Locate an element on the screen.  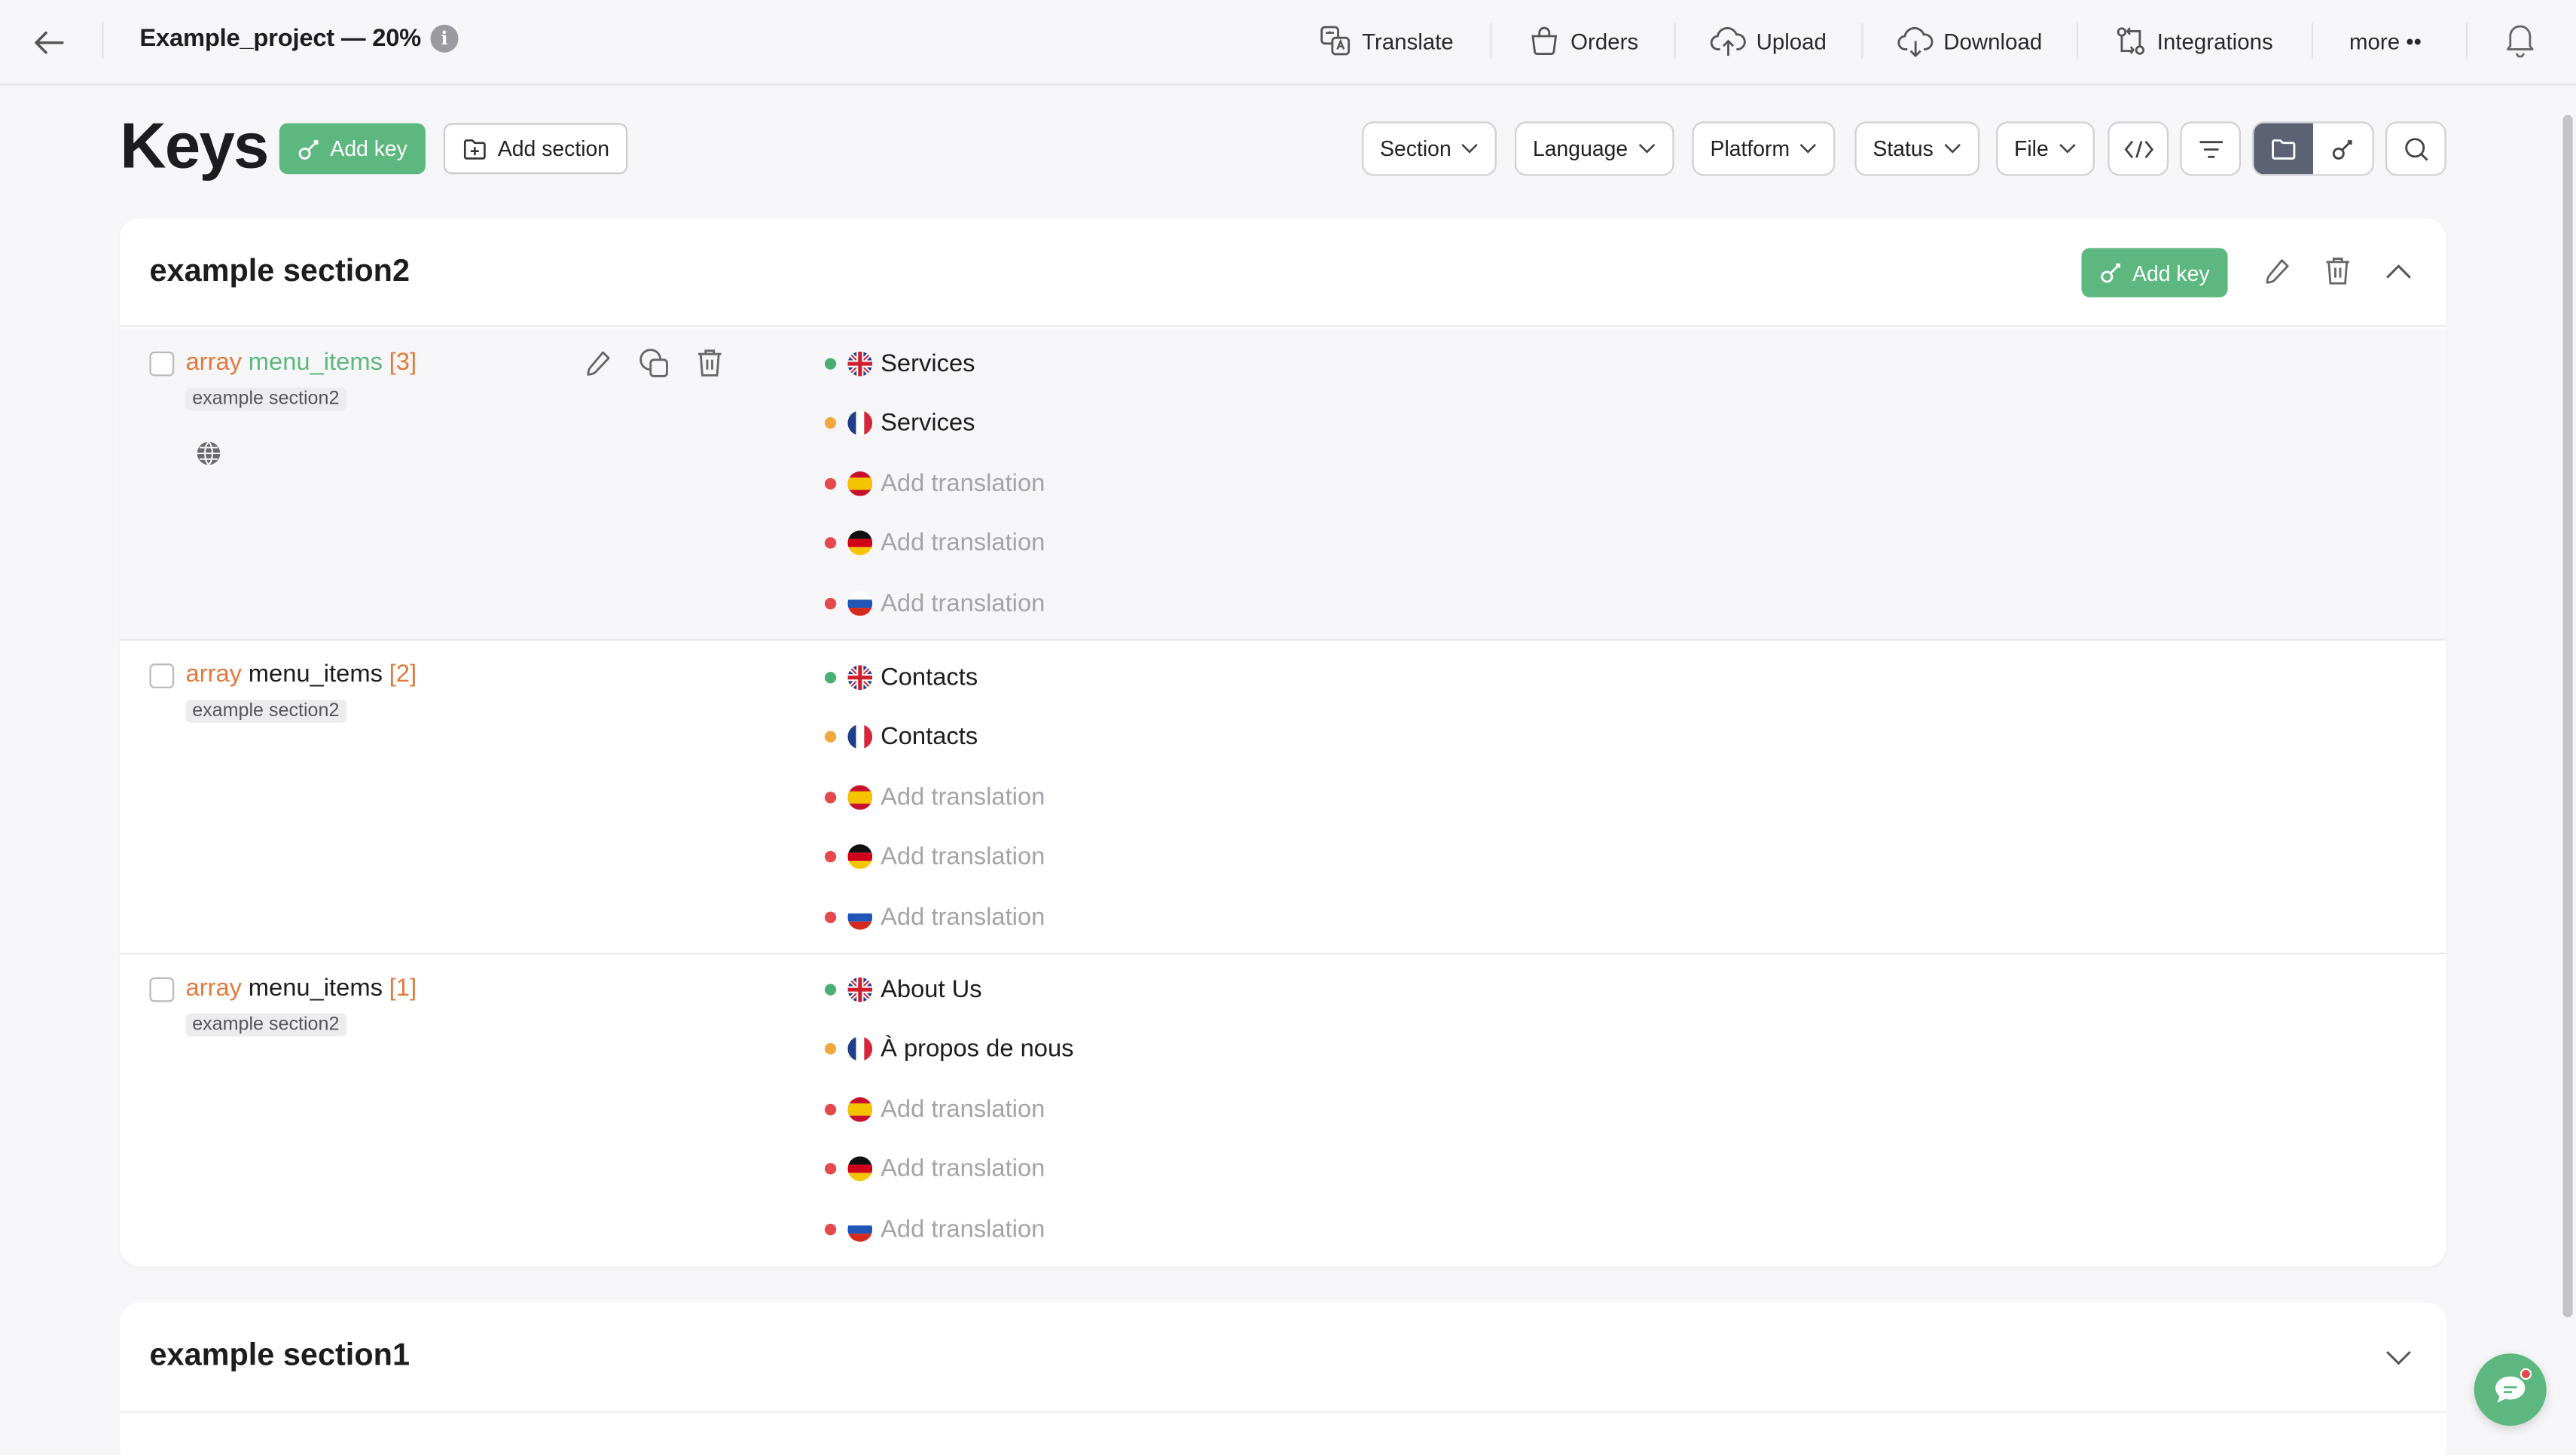
nav-orders-label: Orders is located at coordinates (1605, 41).